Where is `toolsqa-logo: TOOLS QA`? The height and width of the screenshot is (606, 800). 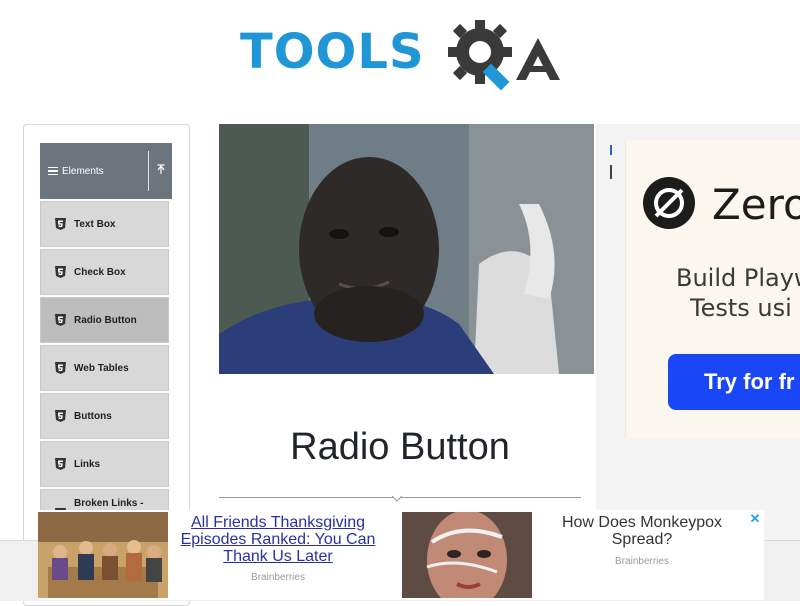
toolsqa-logo: TOOLS QA is located at coordinates (405, 54).